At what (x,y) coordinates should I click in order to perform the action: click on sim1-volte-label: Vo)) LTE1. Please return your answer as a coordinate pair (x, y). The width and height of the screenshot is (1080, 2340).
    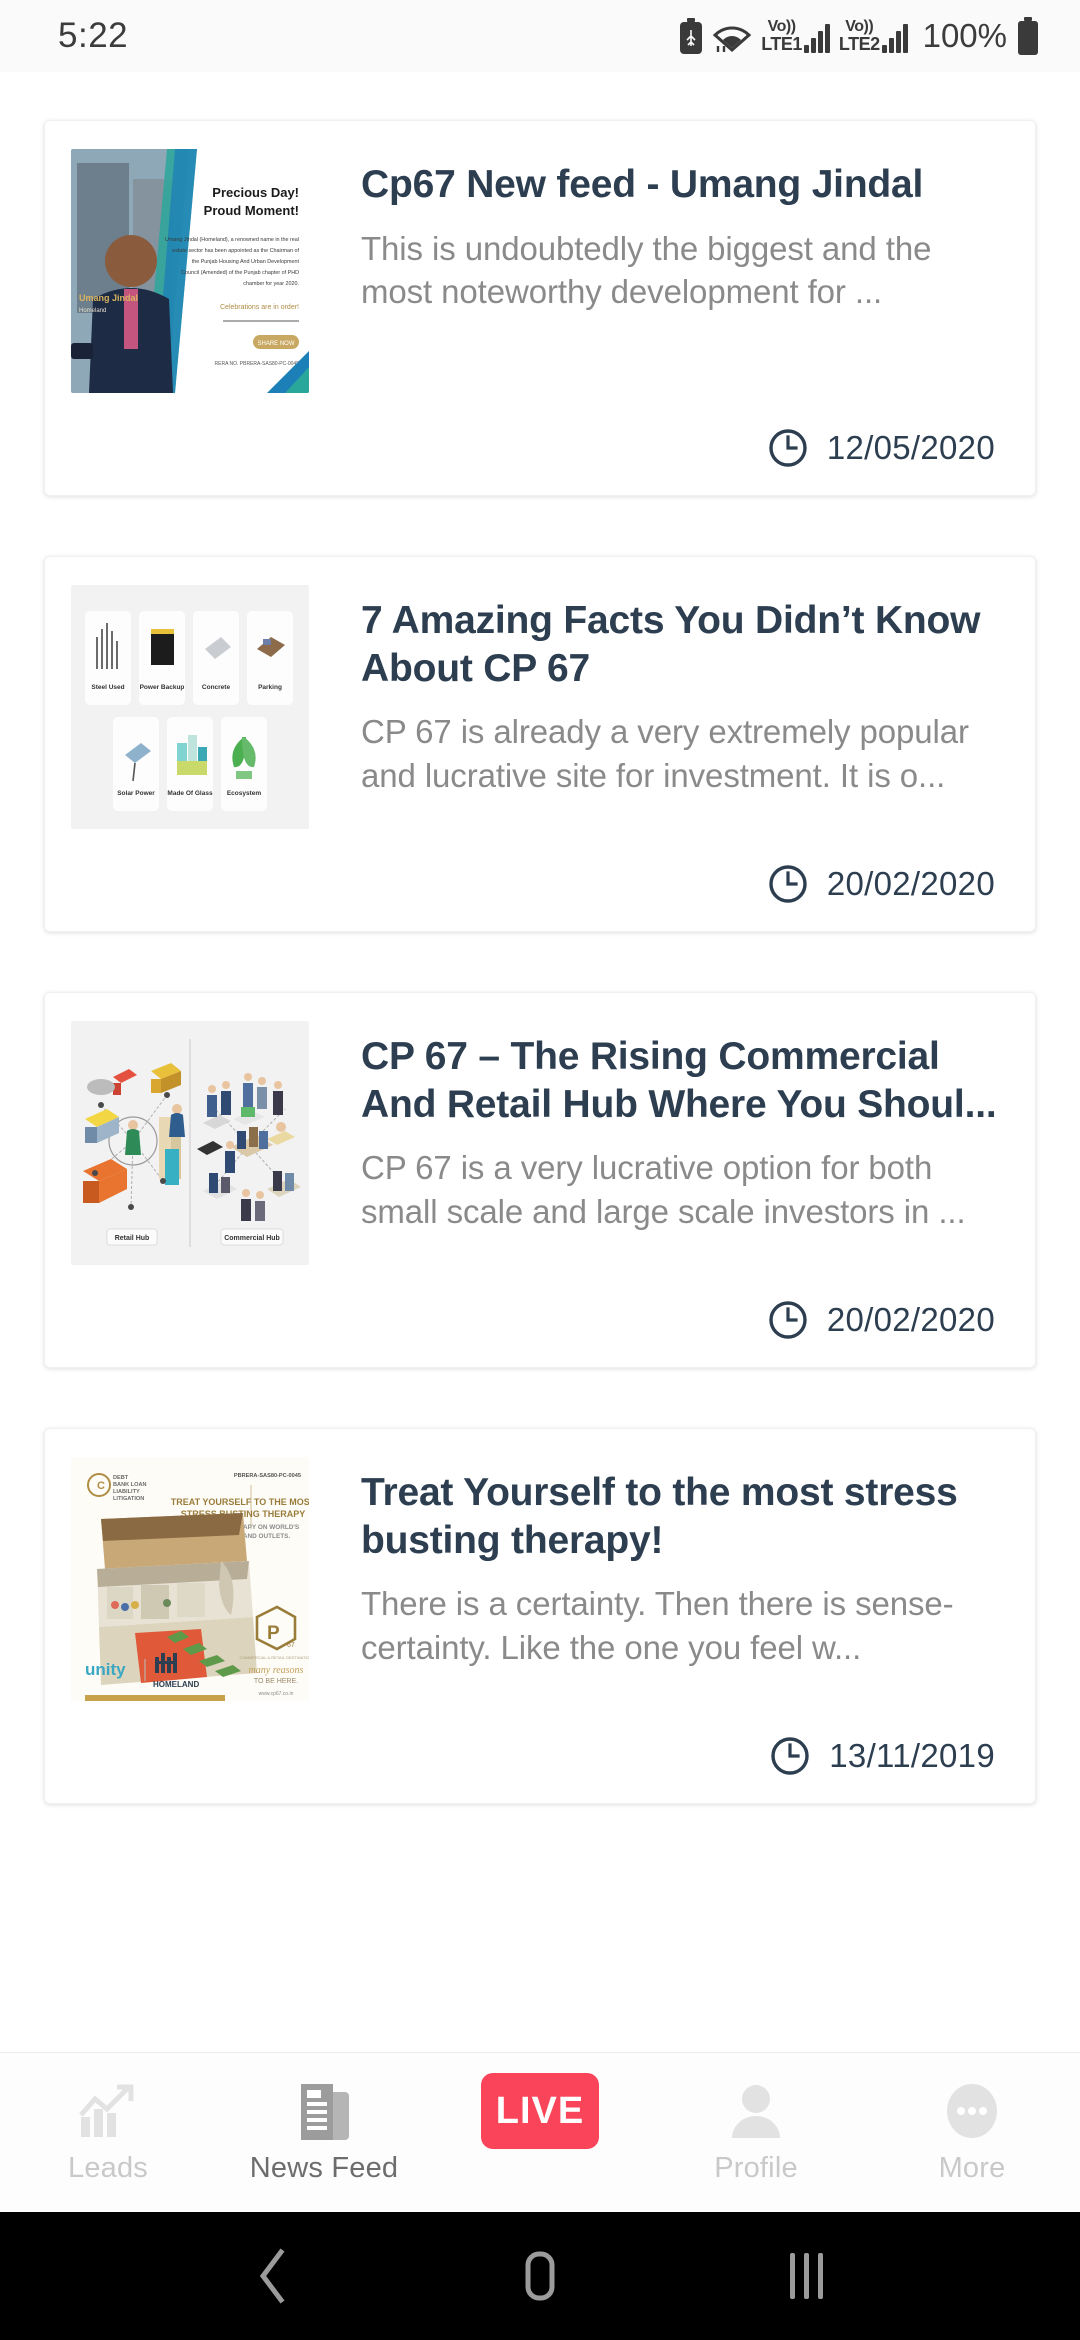
    Looking at the image, I should click on (781, 36).